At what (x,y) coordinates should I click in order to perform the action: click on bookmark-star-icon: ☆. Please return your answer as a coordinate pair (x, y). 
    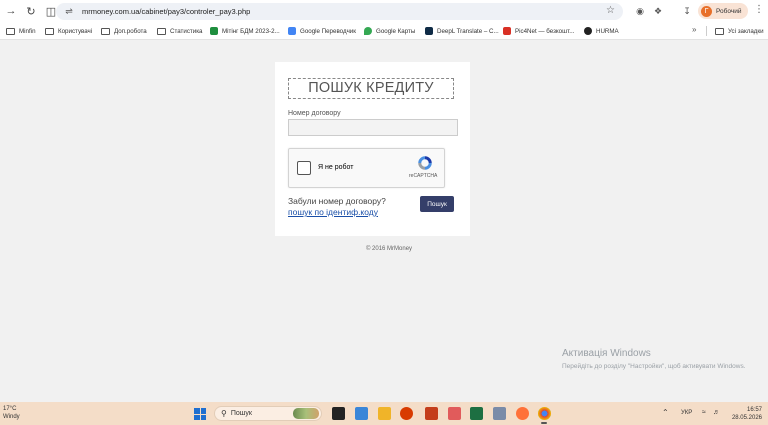
    Looking at the image, I should click on (610, 10).